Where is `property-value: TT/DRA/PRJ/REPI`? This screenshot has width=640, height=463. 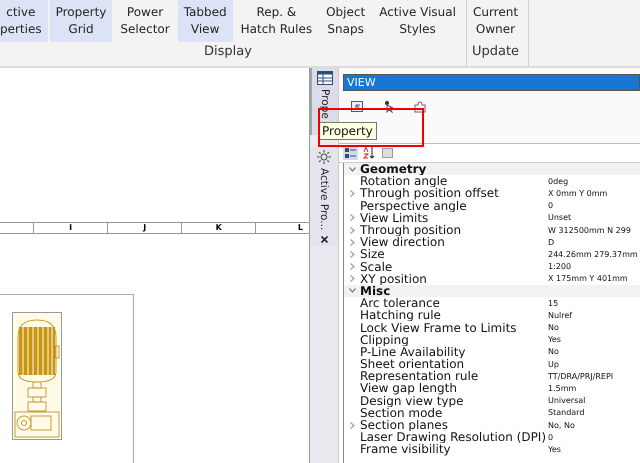 property-value: TT/DRA/PRJ/REPI is located at coordinates (581, 376).